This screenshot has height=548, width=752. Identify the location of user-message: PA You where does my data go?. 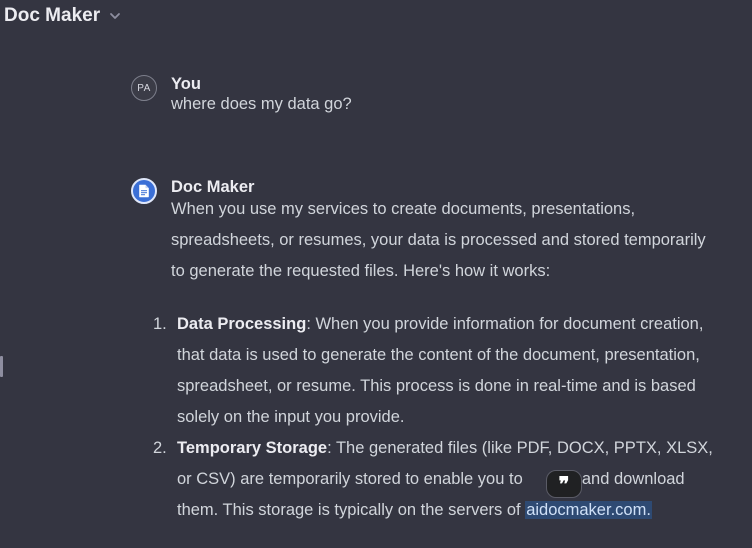
(436, 105).